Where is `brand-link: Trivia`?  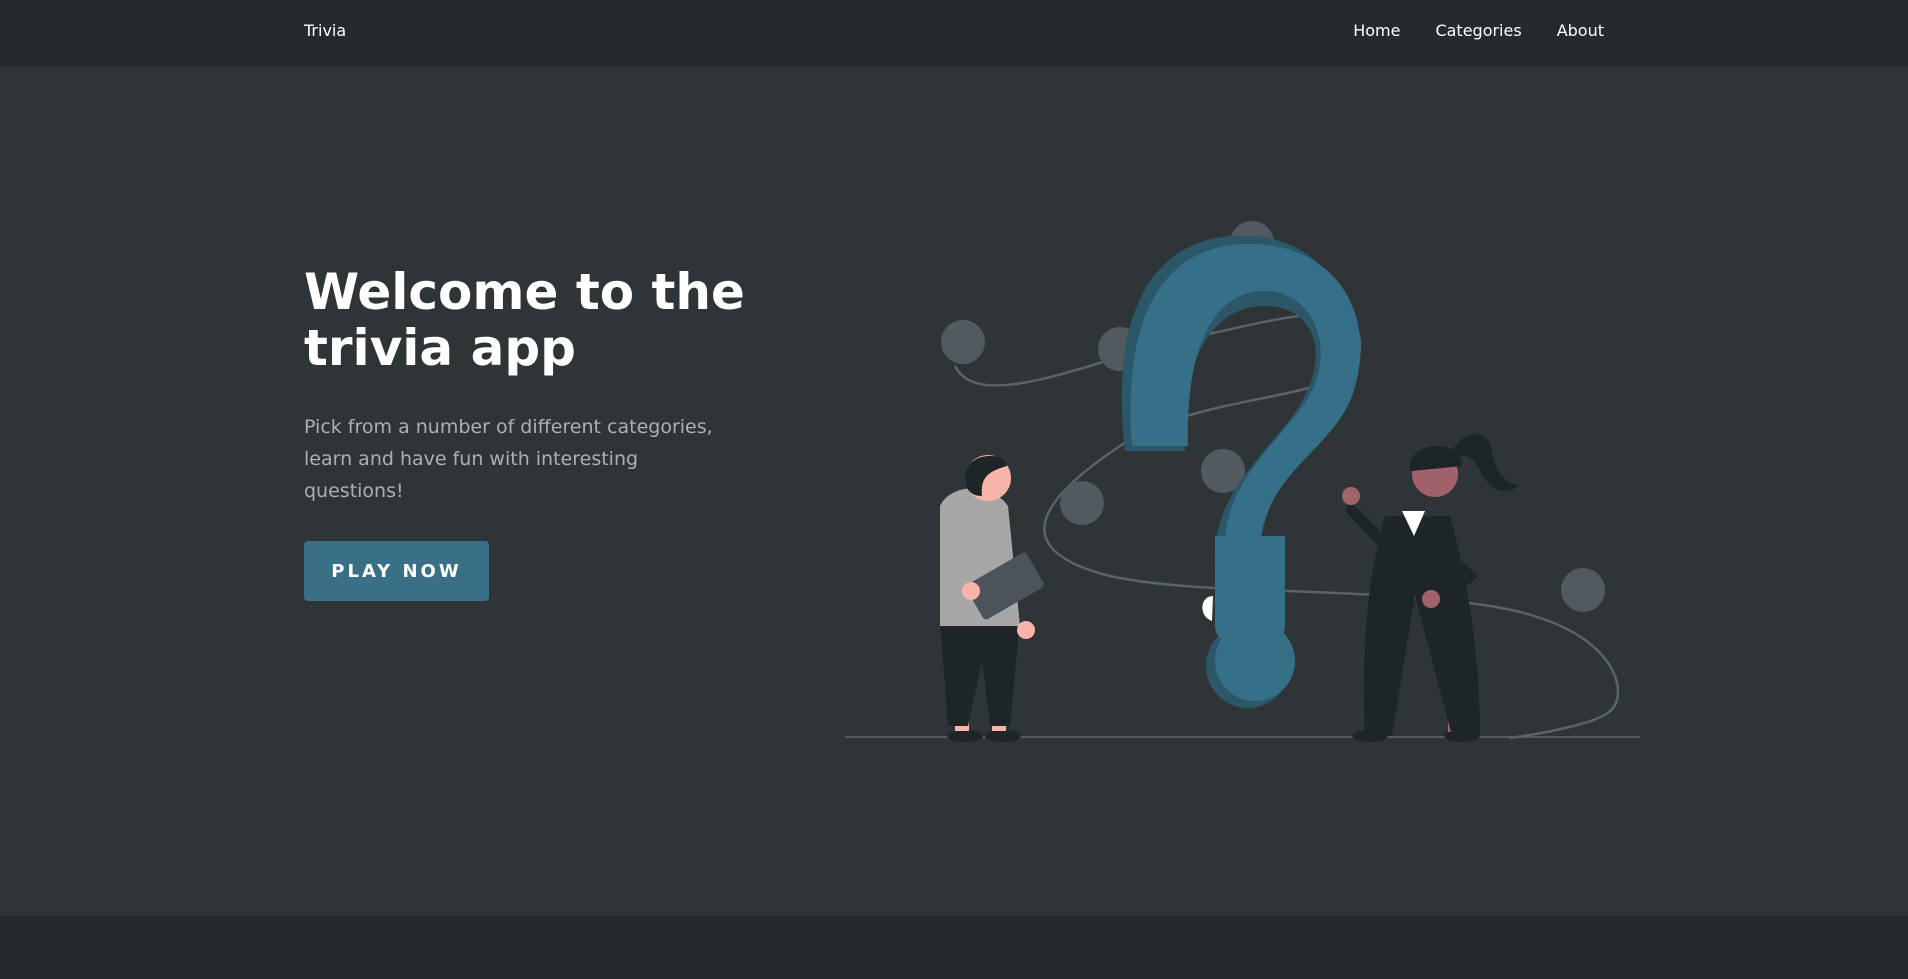 brand-link: Trivia is located at coordinates (325, 30).